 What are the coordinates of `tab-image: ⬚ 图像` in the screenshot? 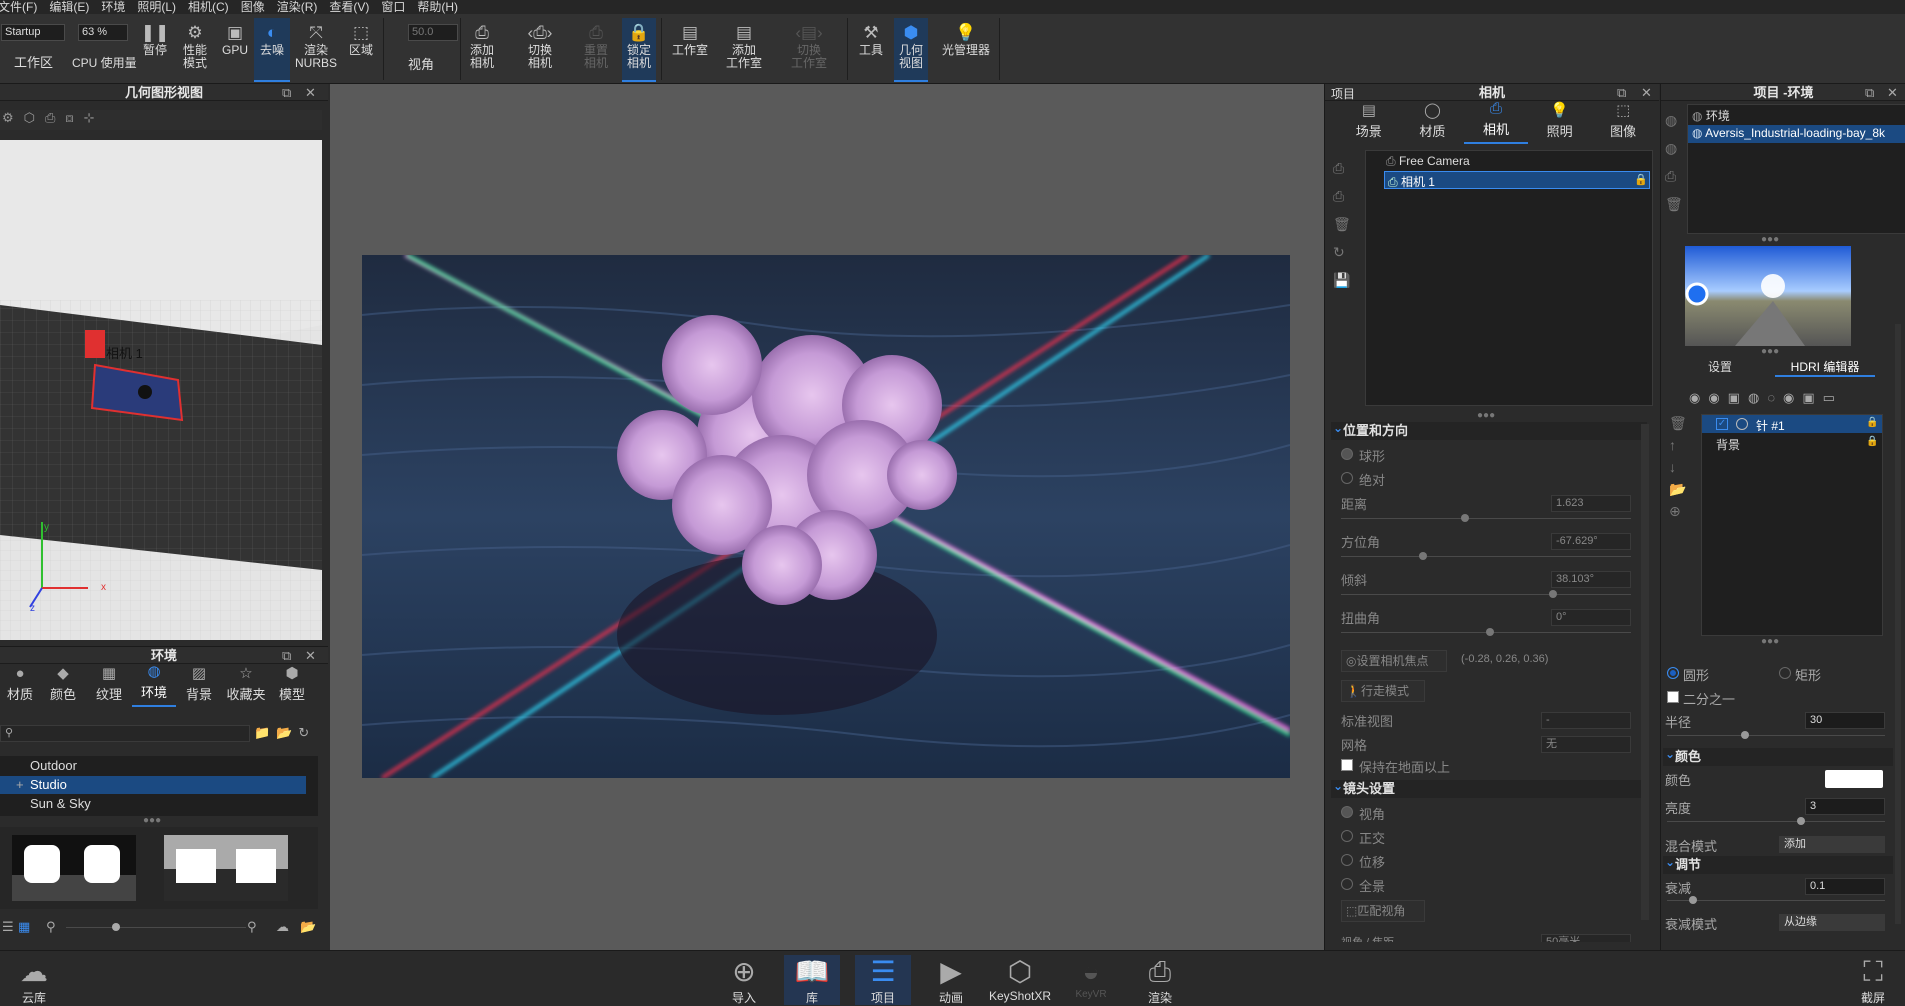 It's located at (1623, 123).